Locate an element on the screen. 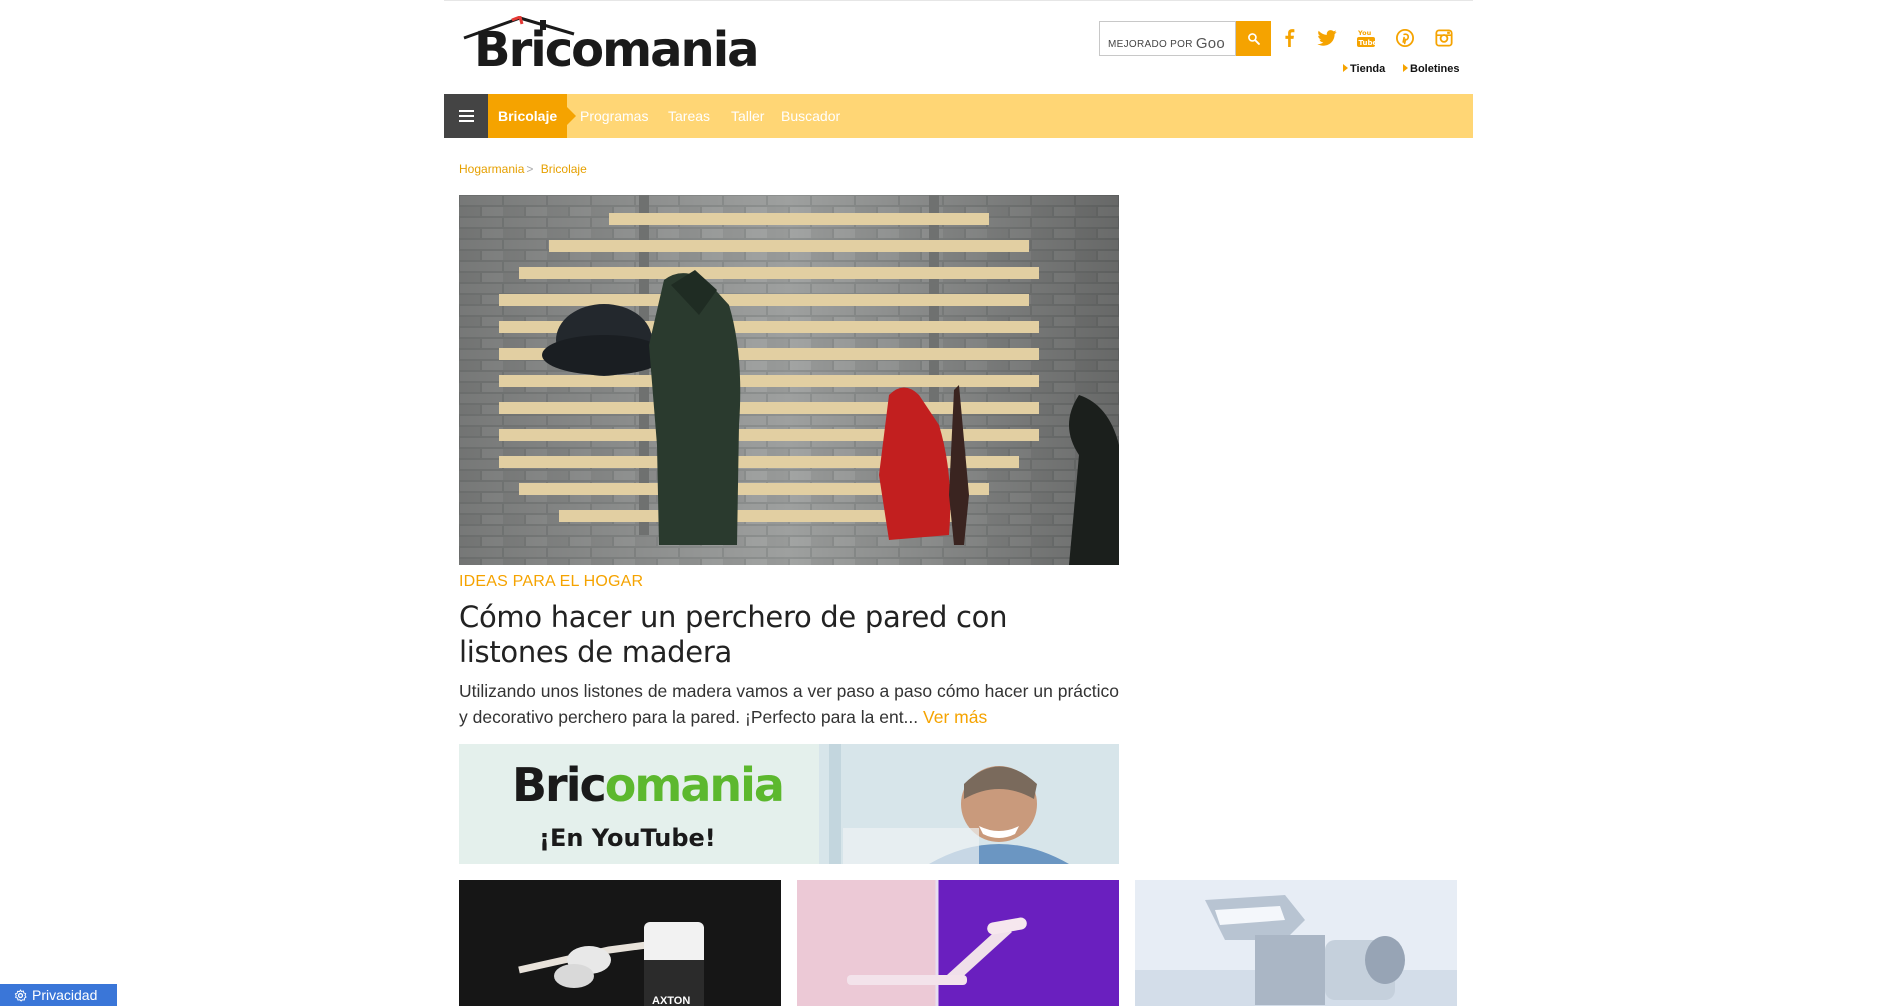 Image resolution: width=1903 pixels, height=1006 pixels. nav-item-buscador: Buscador is located at coordinates (810, 116).